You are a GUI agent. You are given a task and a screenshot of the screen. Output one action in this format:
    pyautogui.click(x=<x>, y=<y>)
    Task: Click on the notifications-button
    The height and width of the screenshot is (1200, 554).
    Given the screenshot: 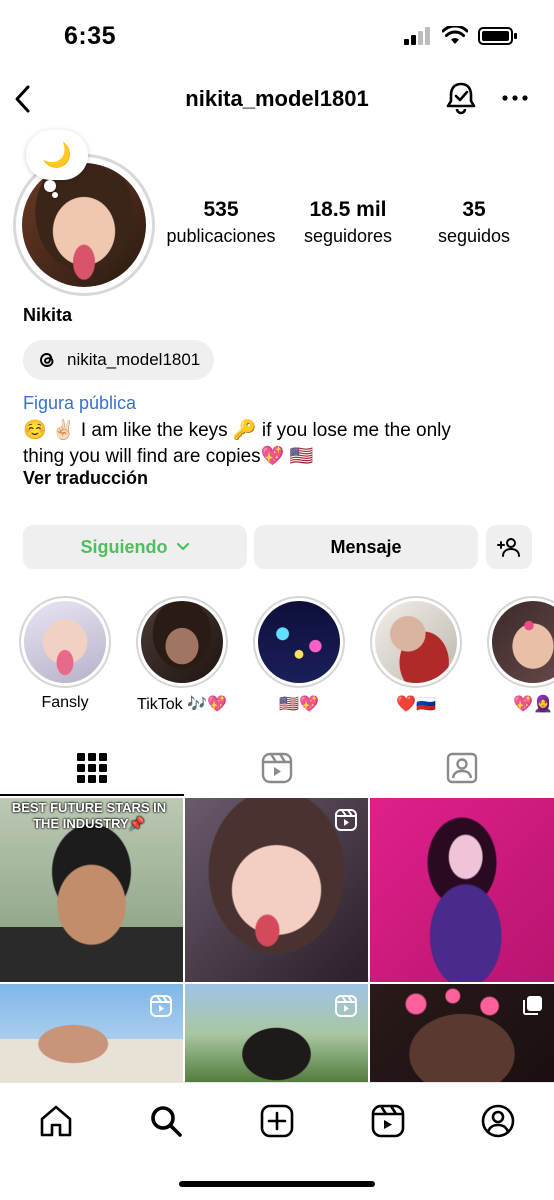 What is the action you would take?
    pyautogui.click(x=461, y=98)
    